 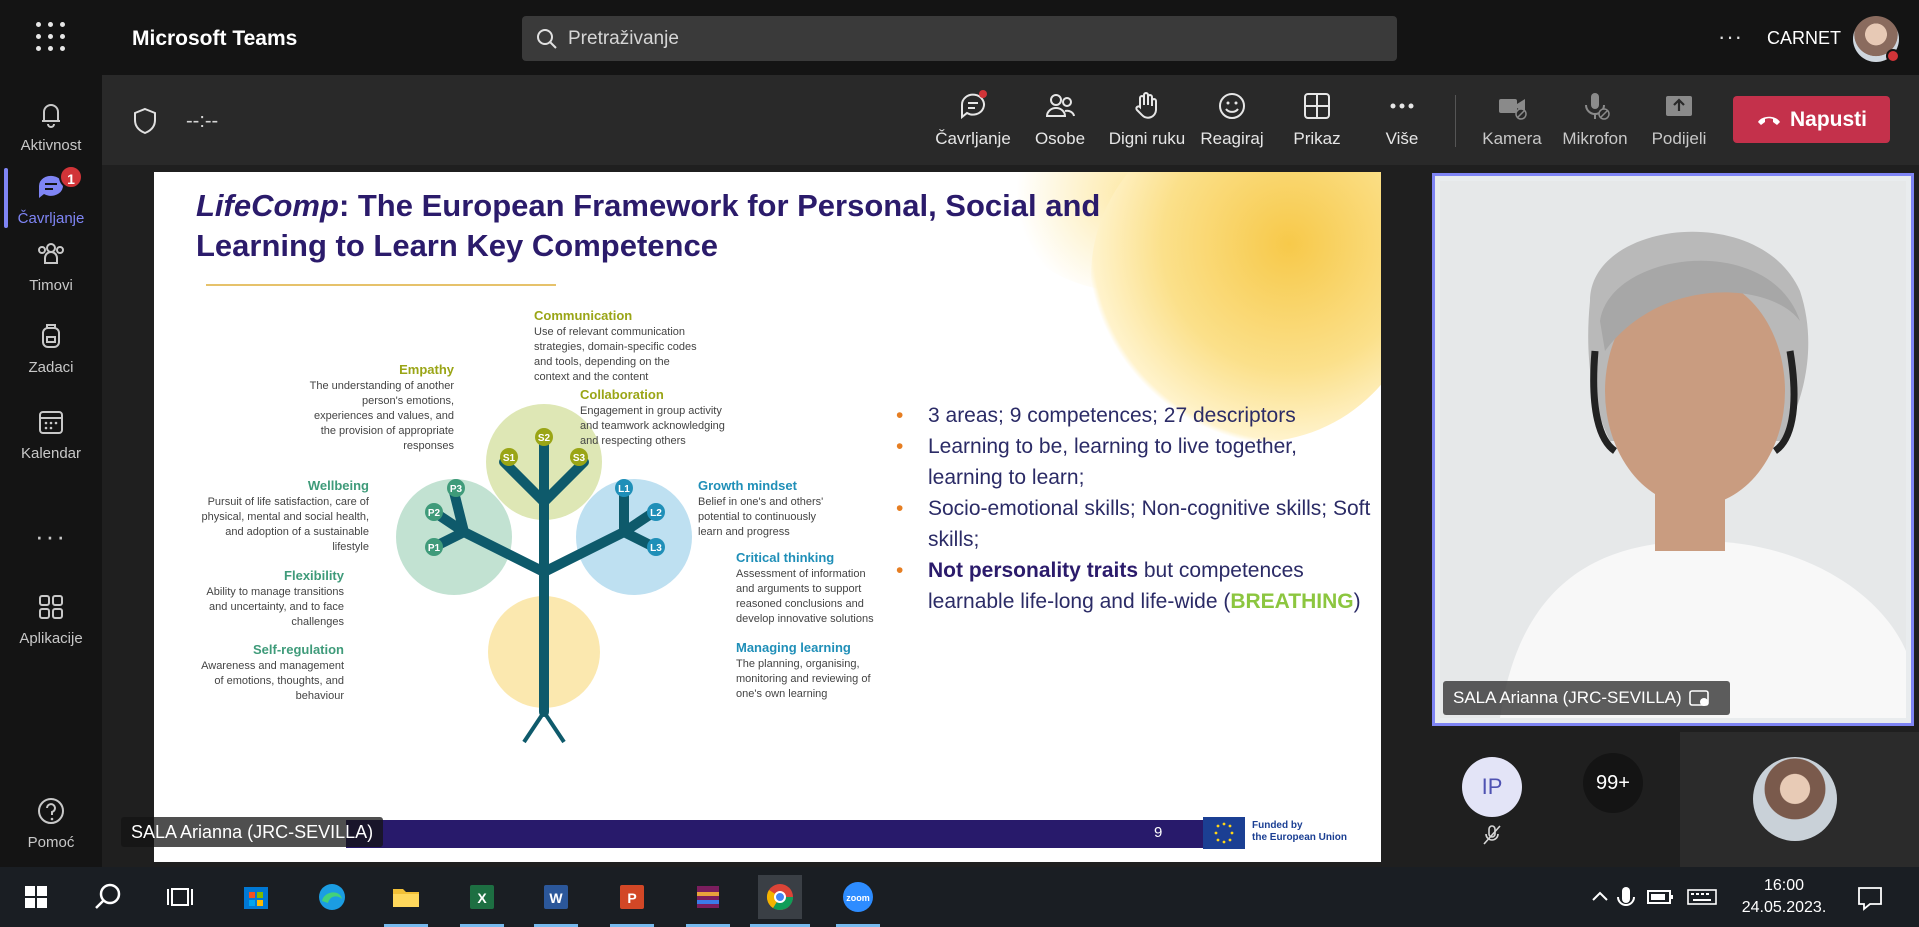 I want to click on rail-label: Pomoć, so click(x=51, y=842).